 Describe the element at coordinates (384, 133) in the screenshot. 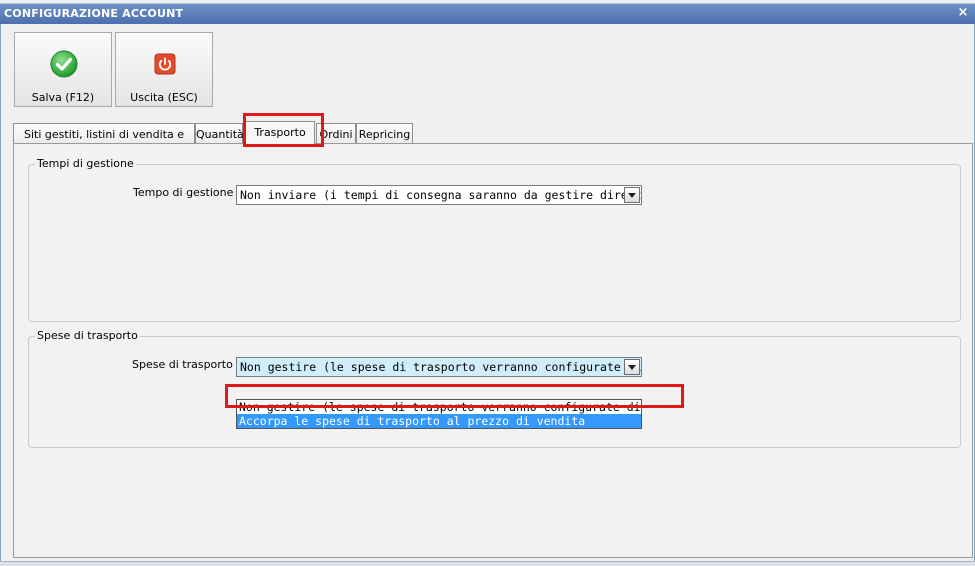

I see `tab-repricing: Repricing` at that location.